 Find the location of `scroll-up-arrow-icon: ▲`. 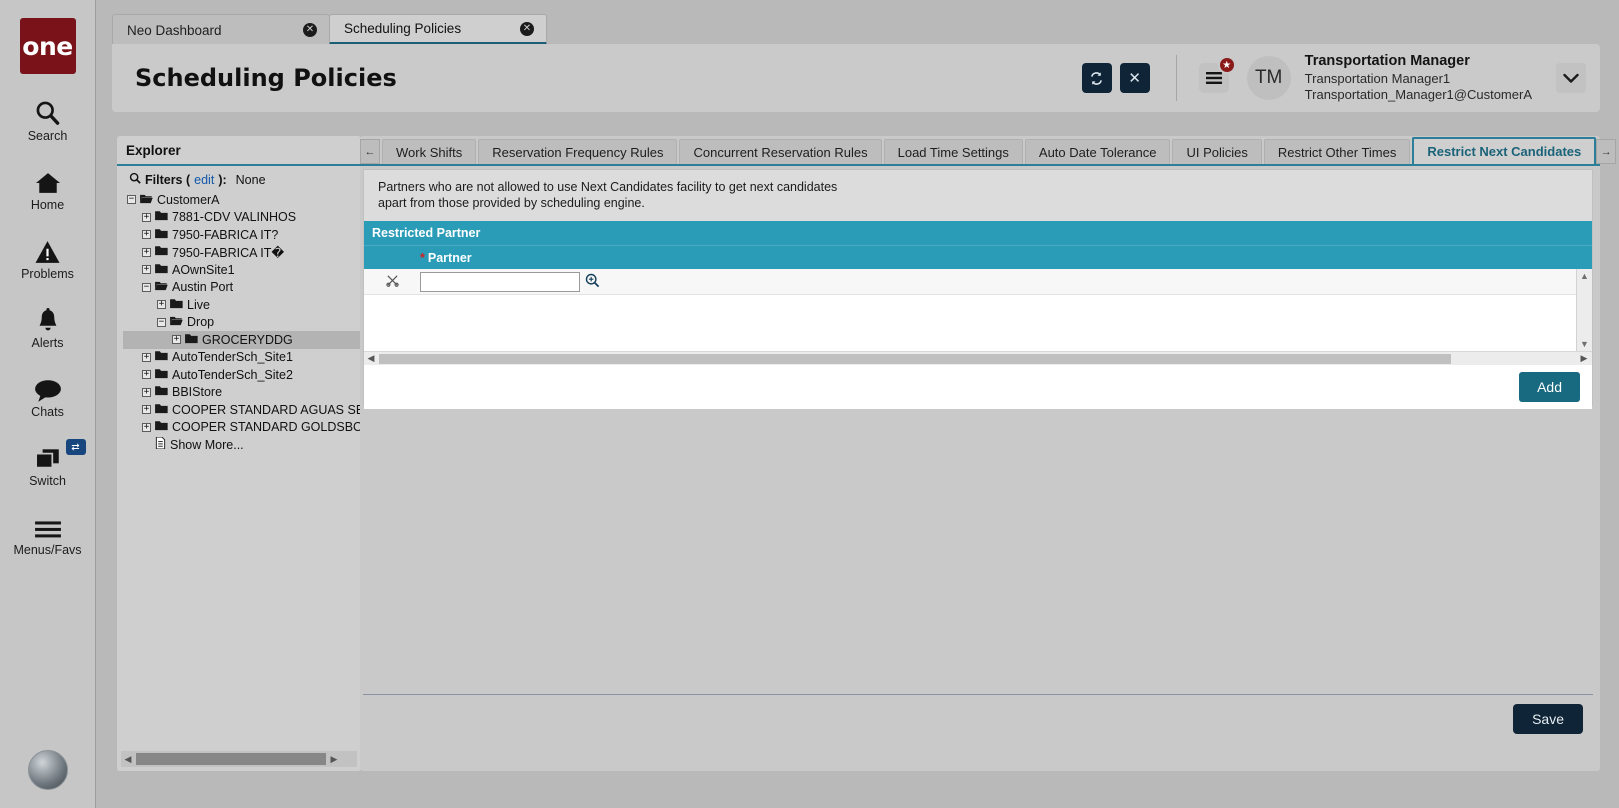

scroll-up-arrow-icon: ▲ is located at coordinates (1584, 276).